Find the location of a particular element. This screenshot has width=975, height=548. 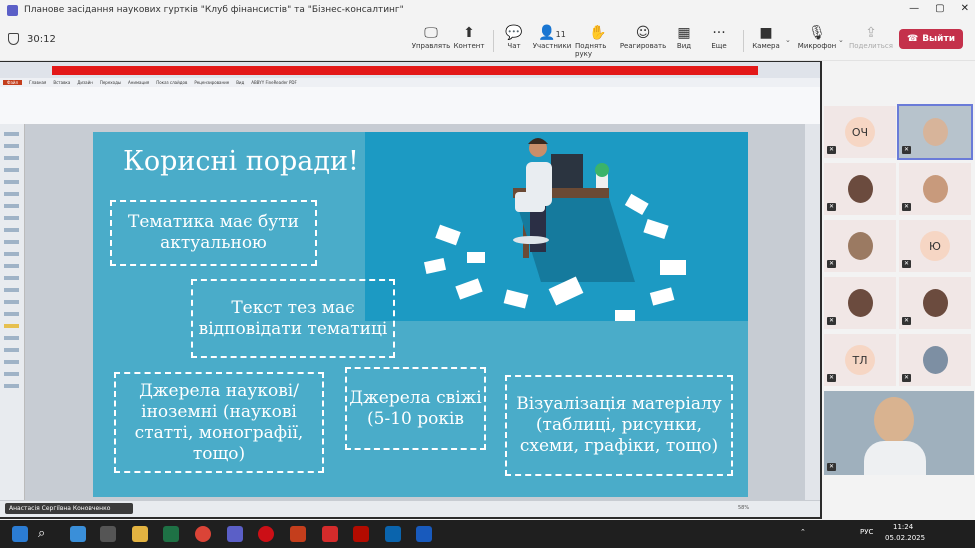

mic-options-chevron-icon: ⌄ is located at coordinates (841, 40).